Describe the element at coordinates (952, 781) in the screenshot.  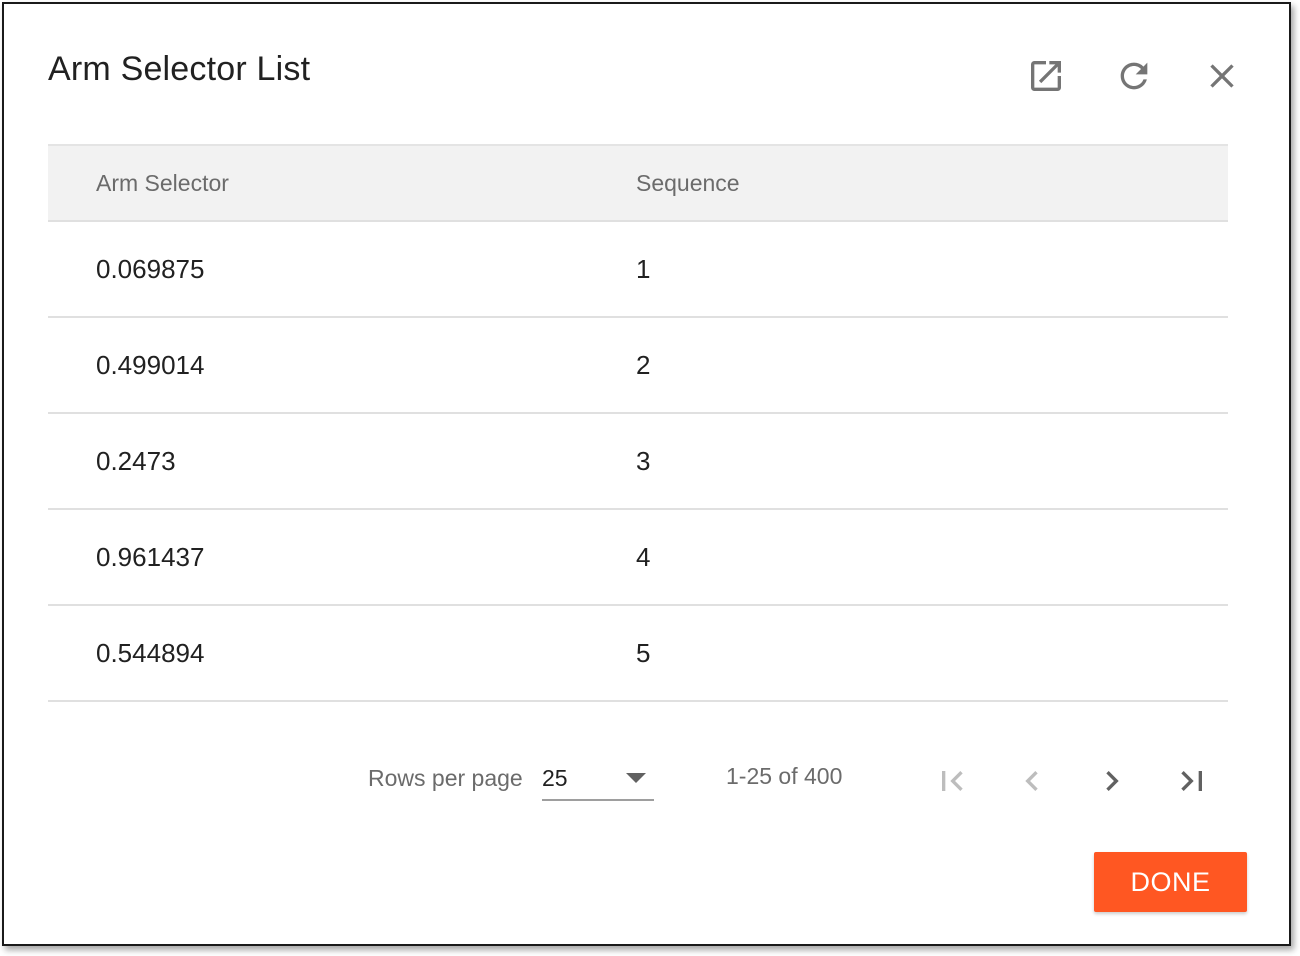
I see `first-page-icon` at that location.